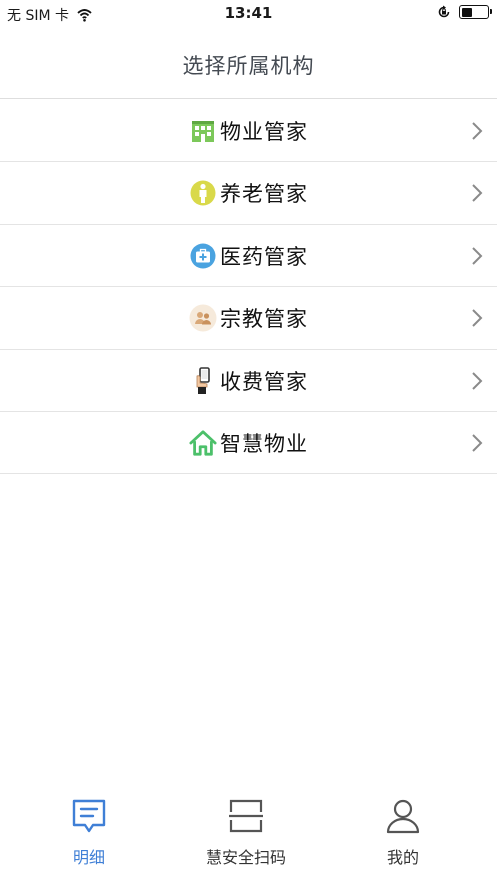  What do you see at coordinates (264, 319) in the screenshot?
I see `org-label: 宗教管家` at bounding box center [264, 319].